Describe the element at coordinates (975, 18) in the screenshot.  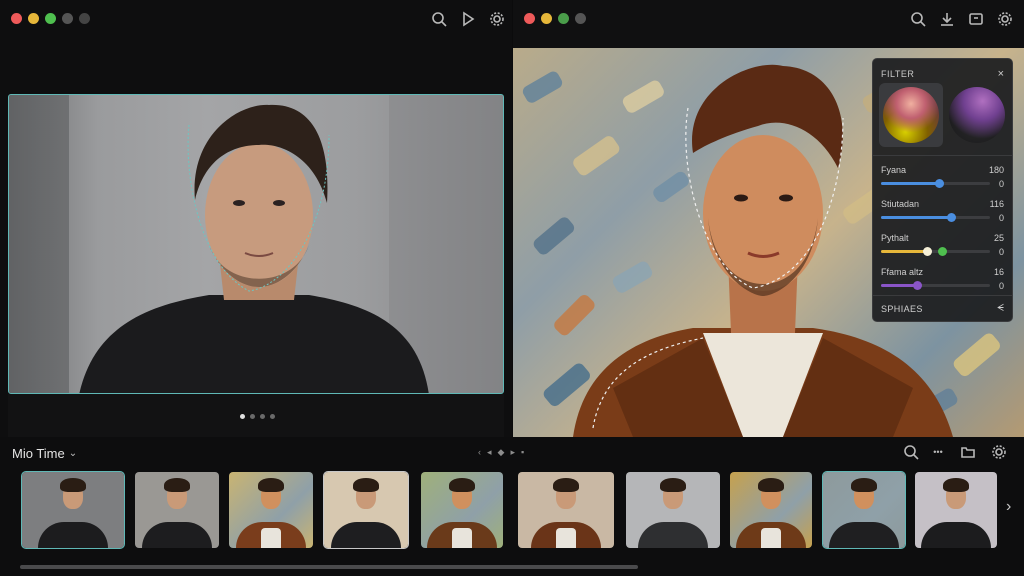
I see `frame-icon` at that location.